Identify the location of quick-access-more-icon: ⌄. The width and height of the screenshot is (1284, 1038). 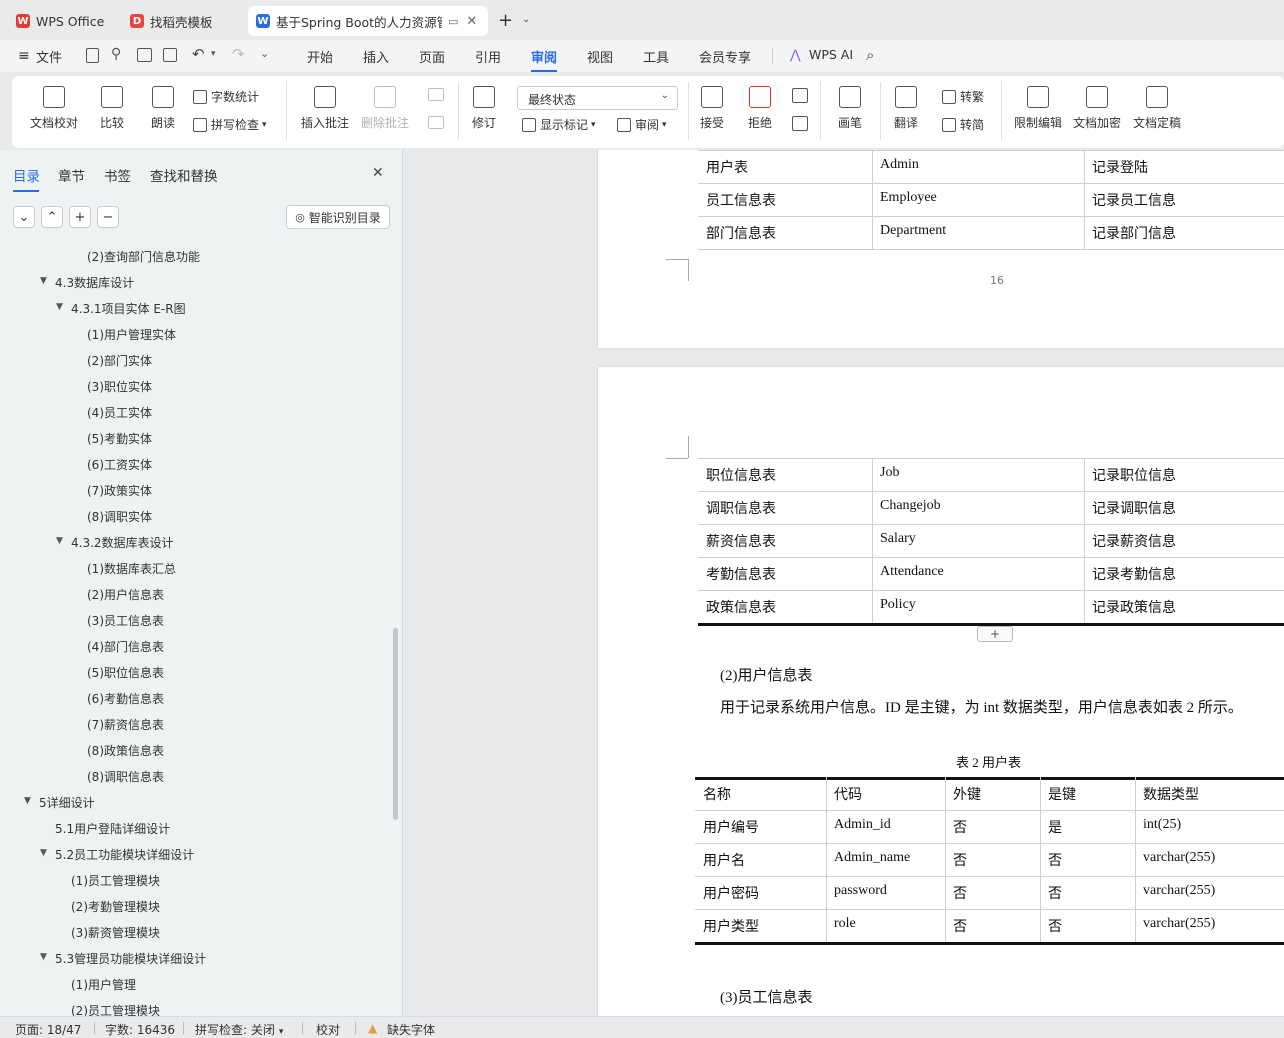
(264, 53).